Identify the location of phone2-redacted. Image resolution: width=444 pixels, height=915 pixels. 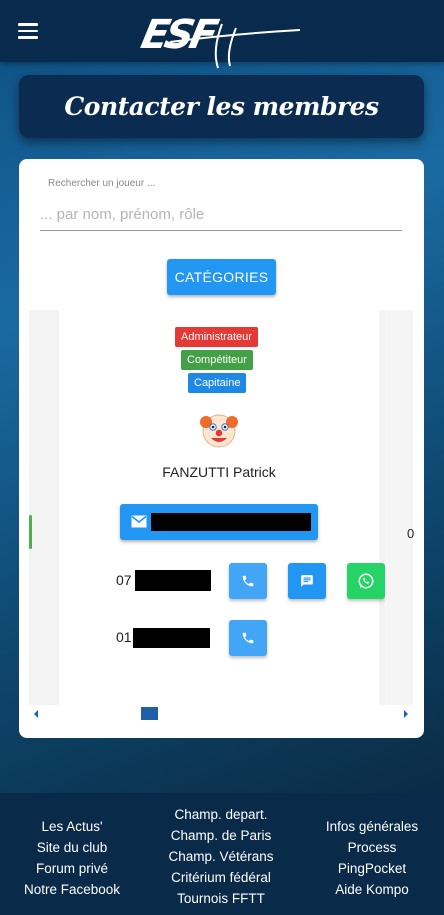
(171, 638).